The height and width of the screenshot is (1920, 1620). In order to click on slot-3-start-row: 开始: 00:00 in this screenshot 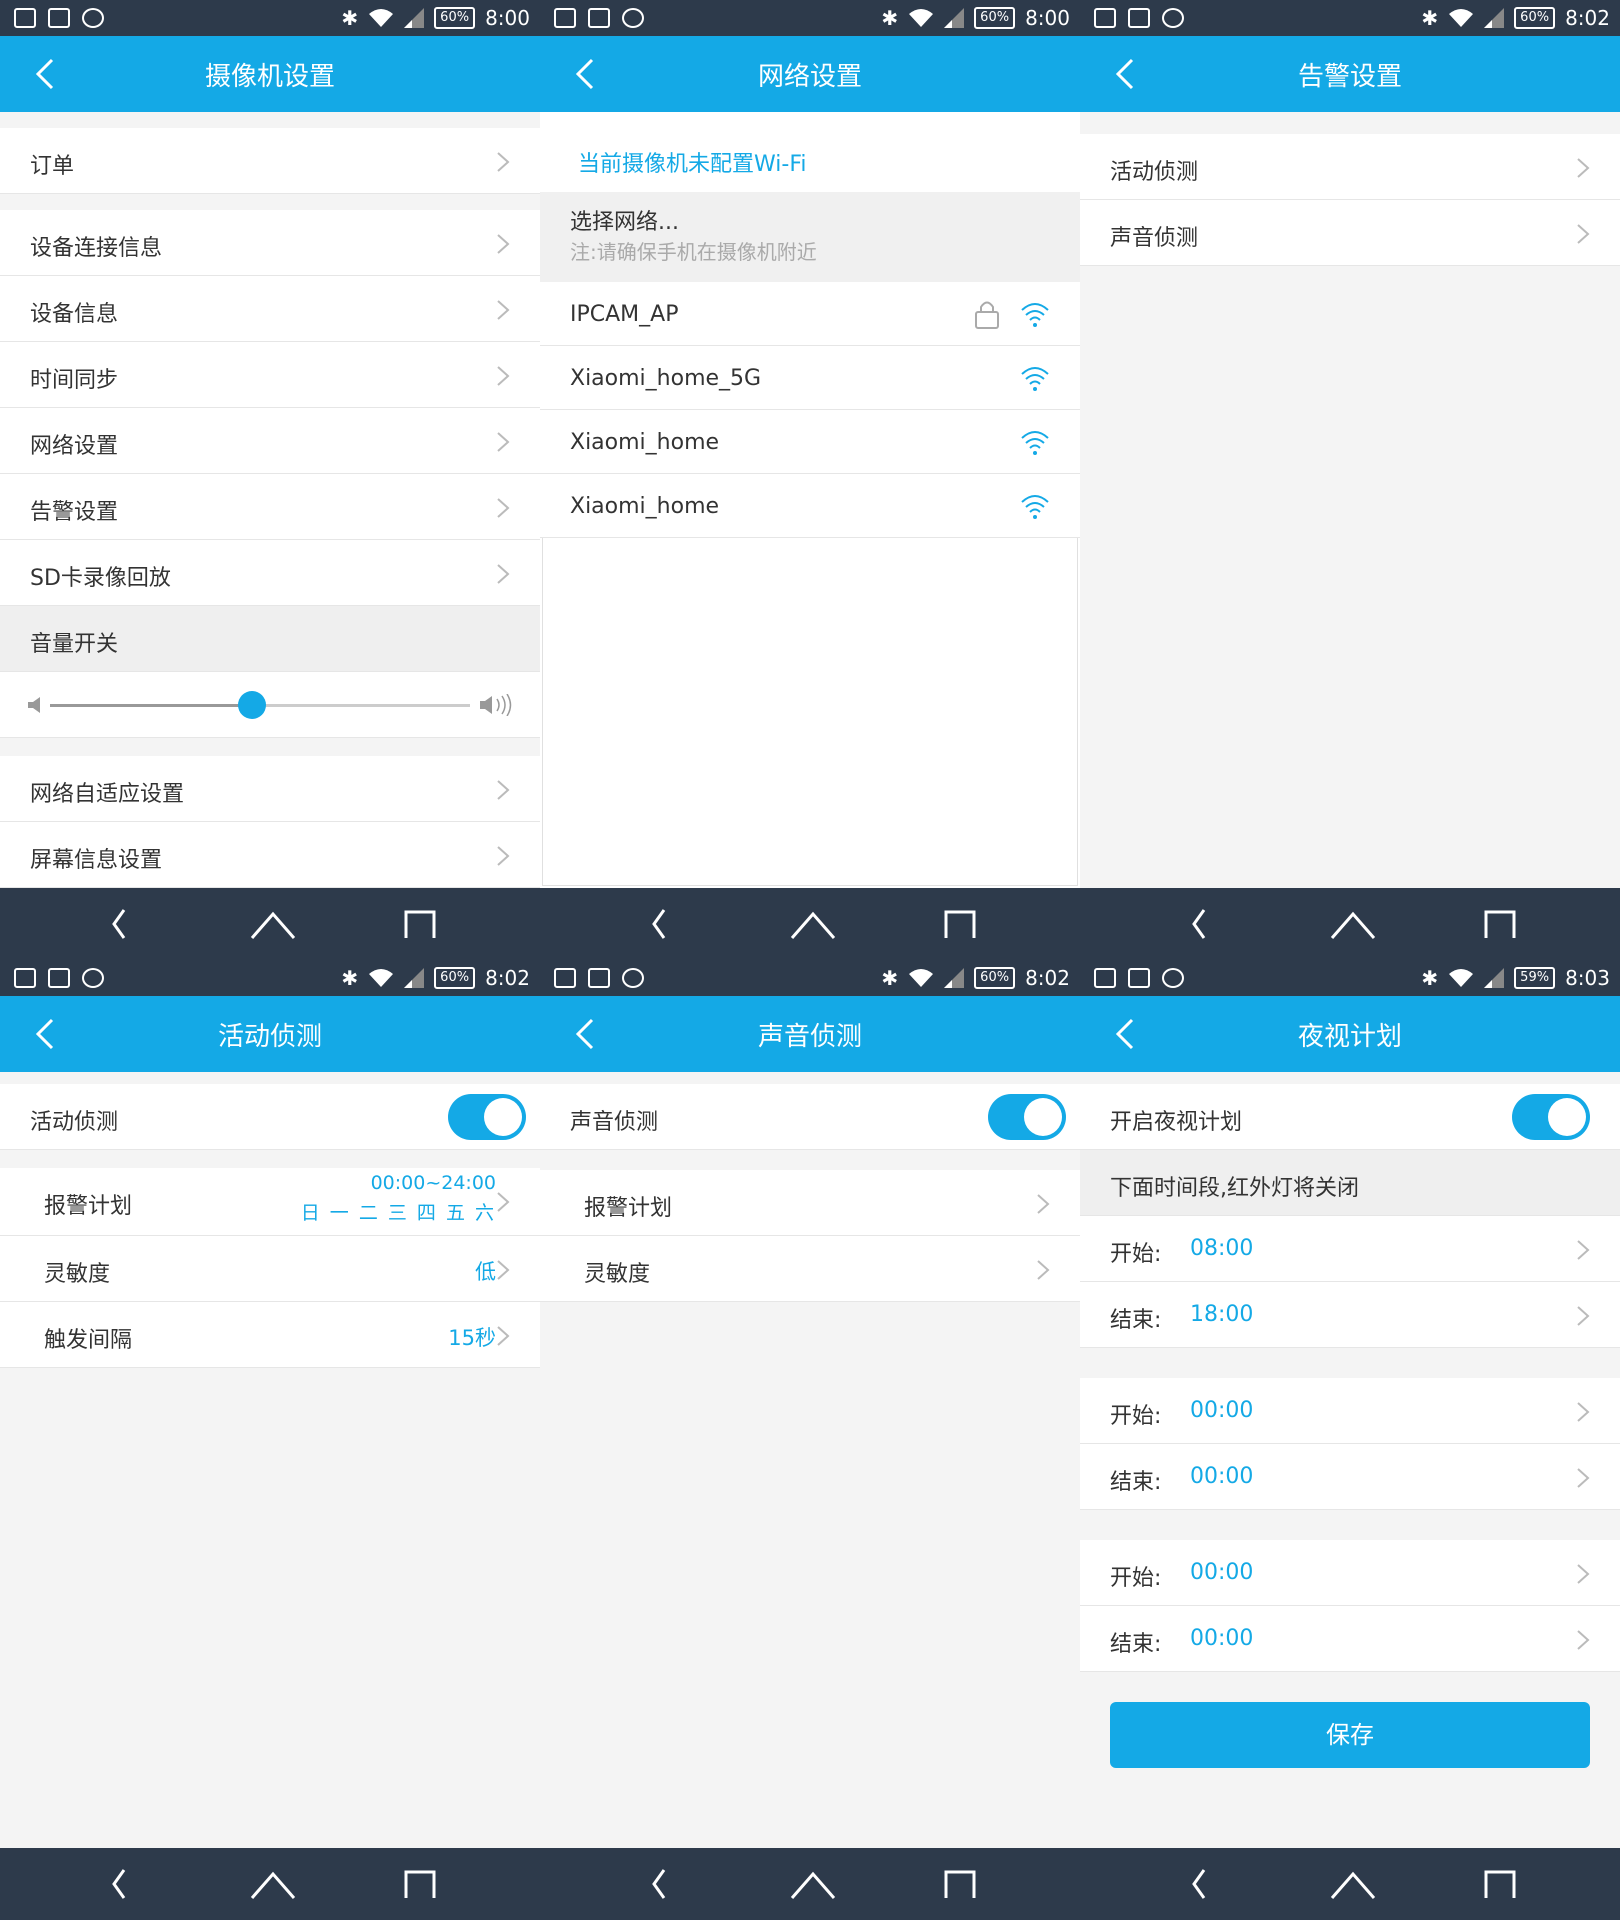, I will do `click(1350, 1573)`.